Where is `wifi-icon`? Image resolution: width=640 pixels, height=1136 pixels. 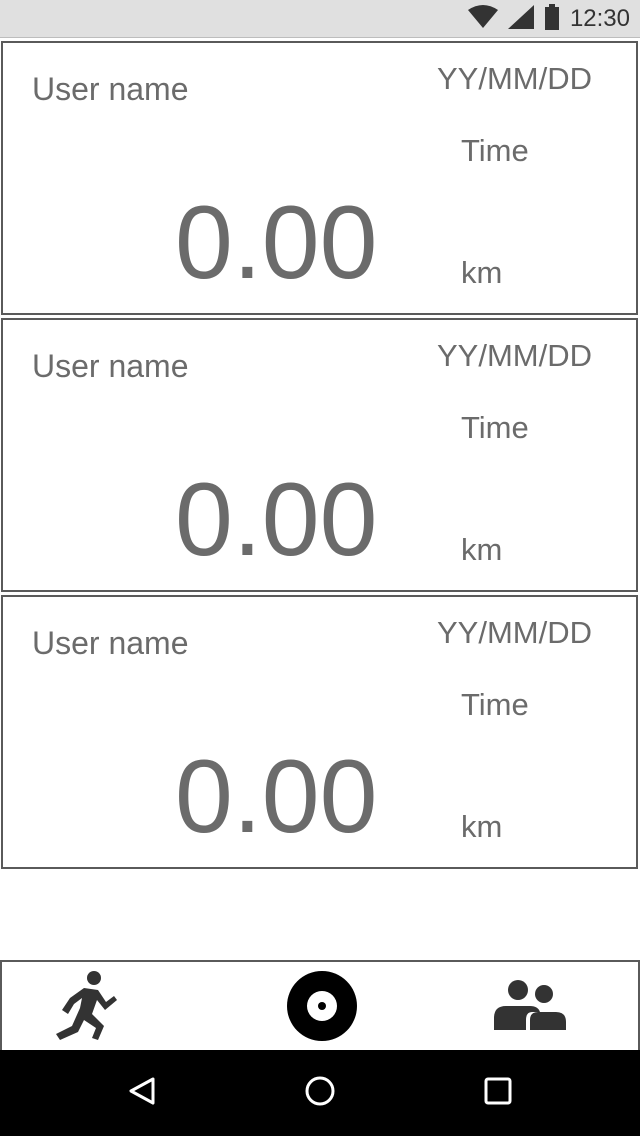 wifi-icon is located at coordinates (482, 19).